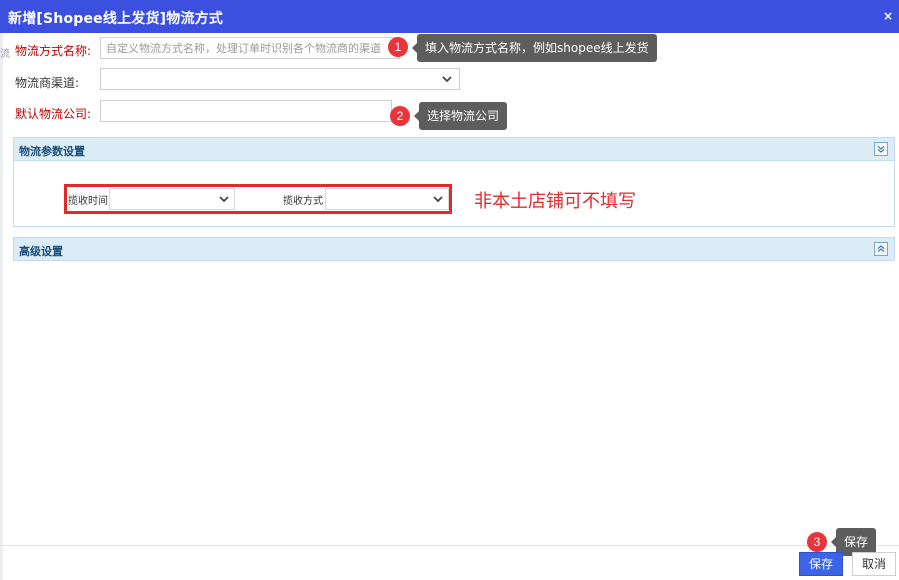  What do you see at coordinates (47, 83) in the screenshot?
I see `carrier-channel-label: 物流商渠道:` at bounding box center [47, 83].